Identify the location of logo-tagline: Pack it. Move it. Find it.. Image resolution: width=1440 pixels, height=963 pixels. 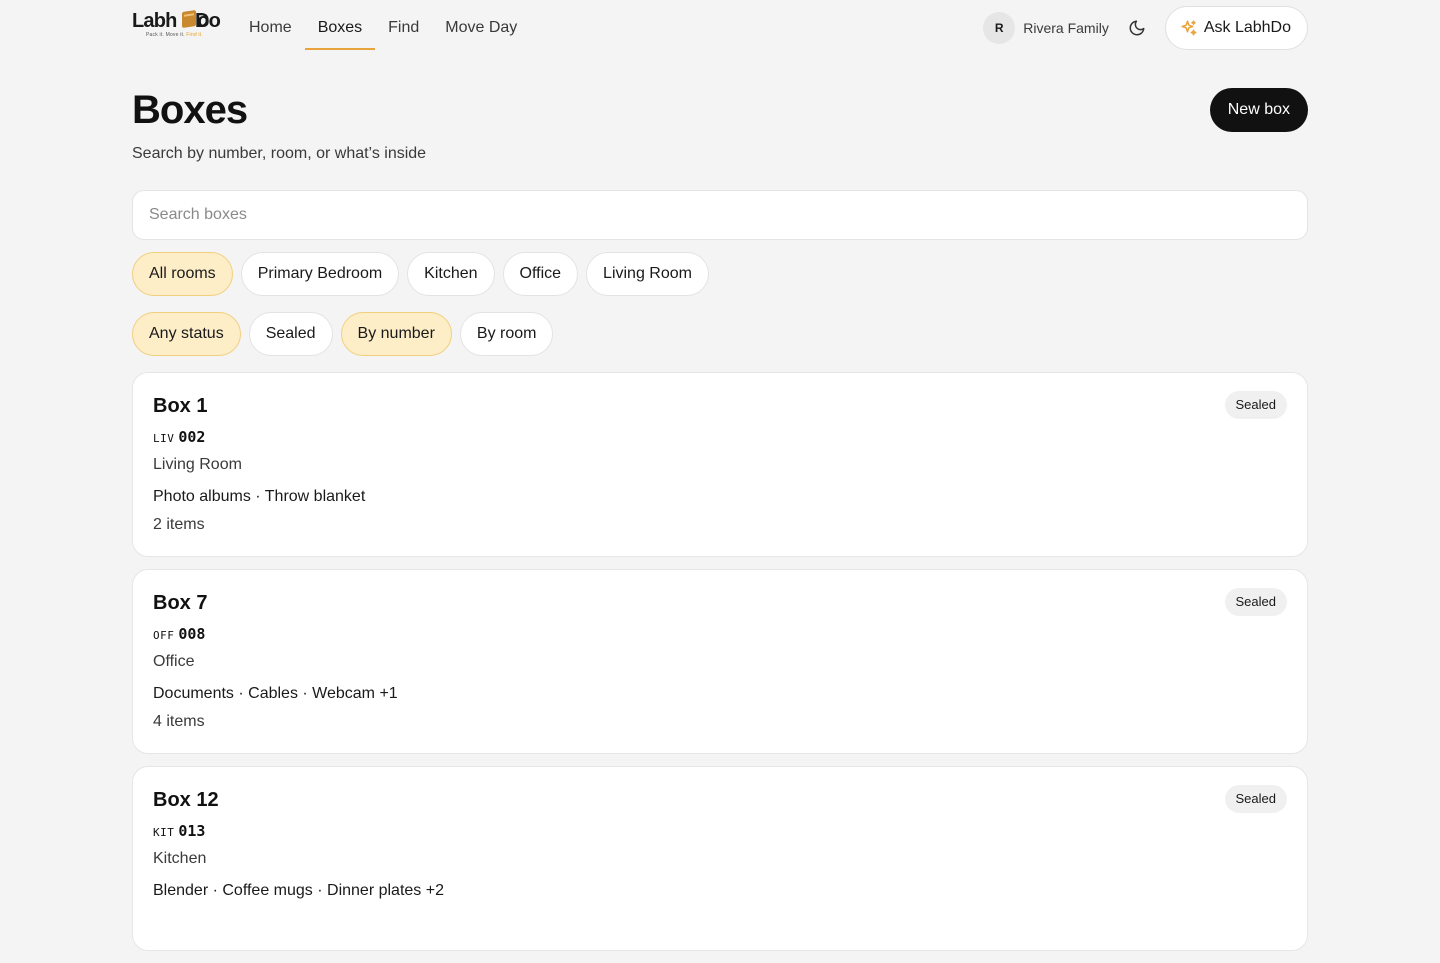
(174, 35).